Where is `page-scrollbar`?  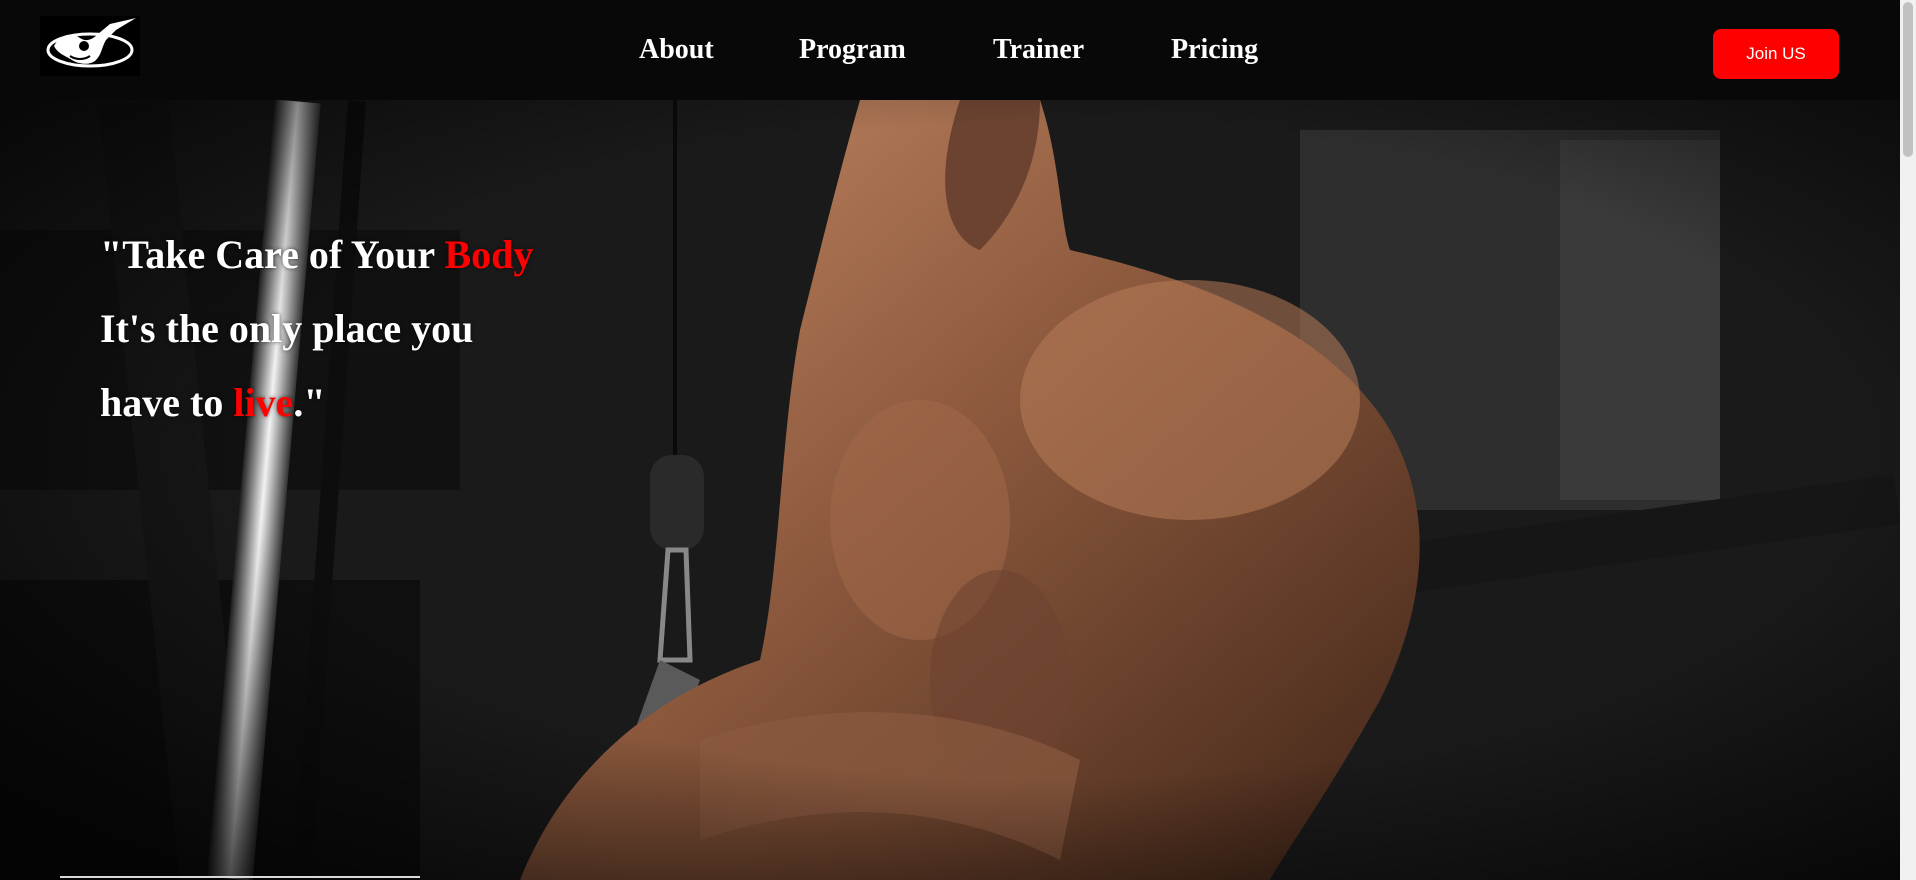 page-scrollbar is located at coordinates (1908, 440).